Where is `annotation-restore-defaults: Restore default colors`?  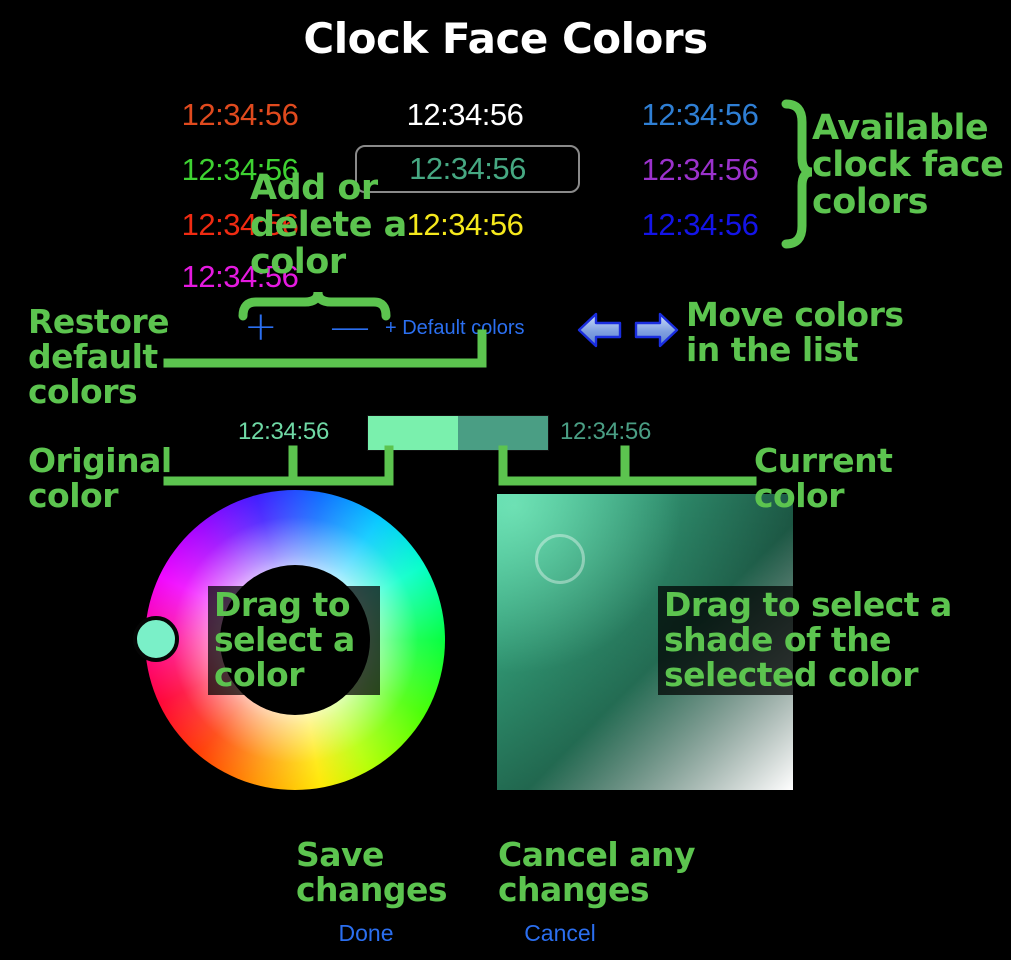
annotation-restore-defaults: Restore default colors is located at coordinates (99, 356).